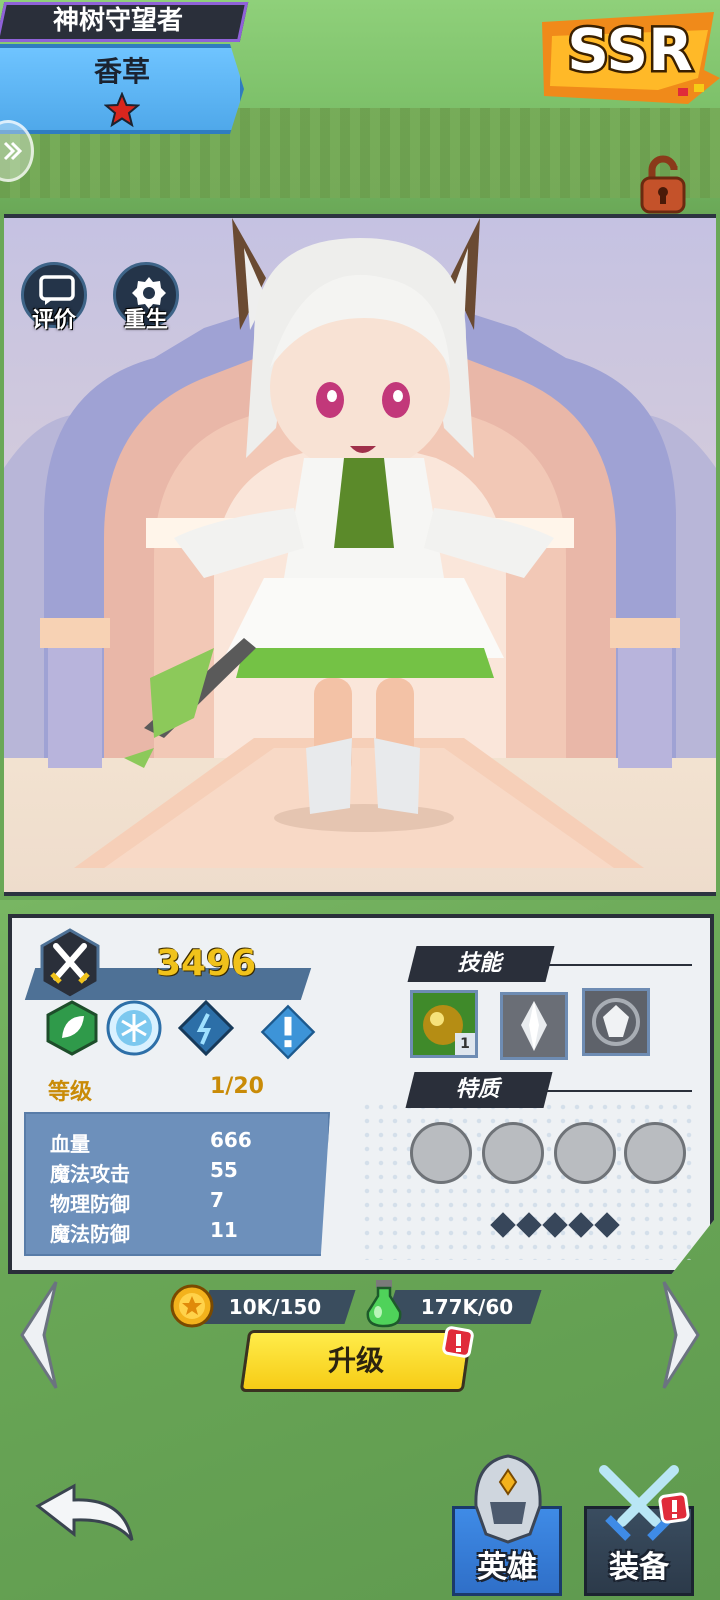  Describe the element at coordinates (122, 110) in the screenshot. I see `star-icon` at that location.